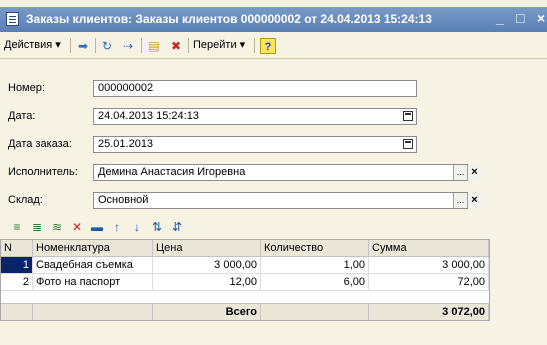 Image resolution: width=547 pixels, height=345 pixels. I want to click on help-button: ?, so click(268, 46).